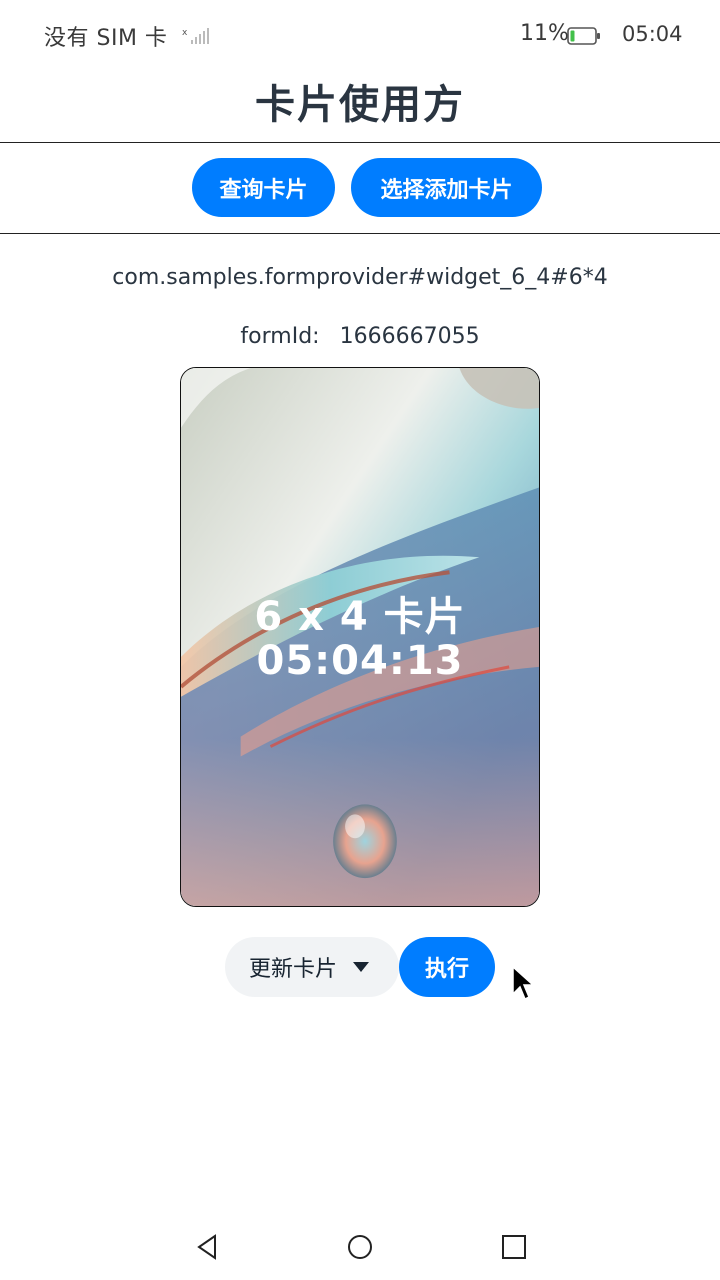 This screenshot has width=720, height=1280. What do you see at coordinates (106, 38) in the screenshot?
I see `carrier-text: 没有 SIM 卡` at bounding box center [106, 38].